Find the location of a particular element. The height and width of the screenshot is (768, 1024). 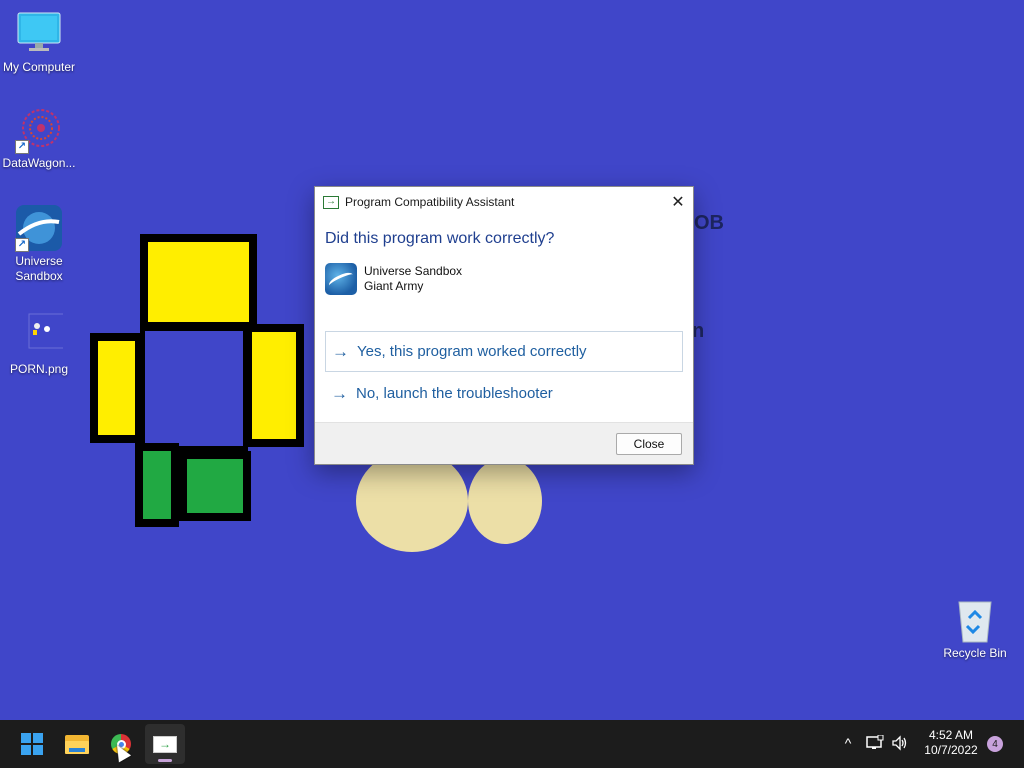

wallpaper-circle-small is located at coordinates (505, 501).